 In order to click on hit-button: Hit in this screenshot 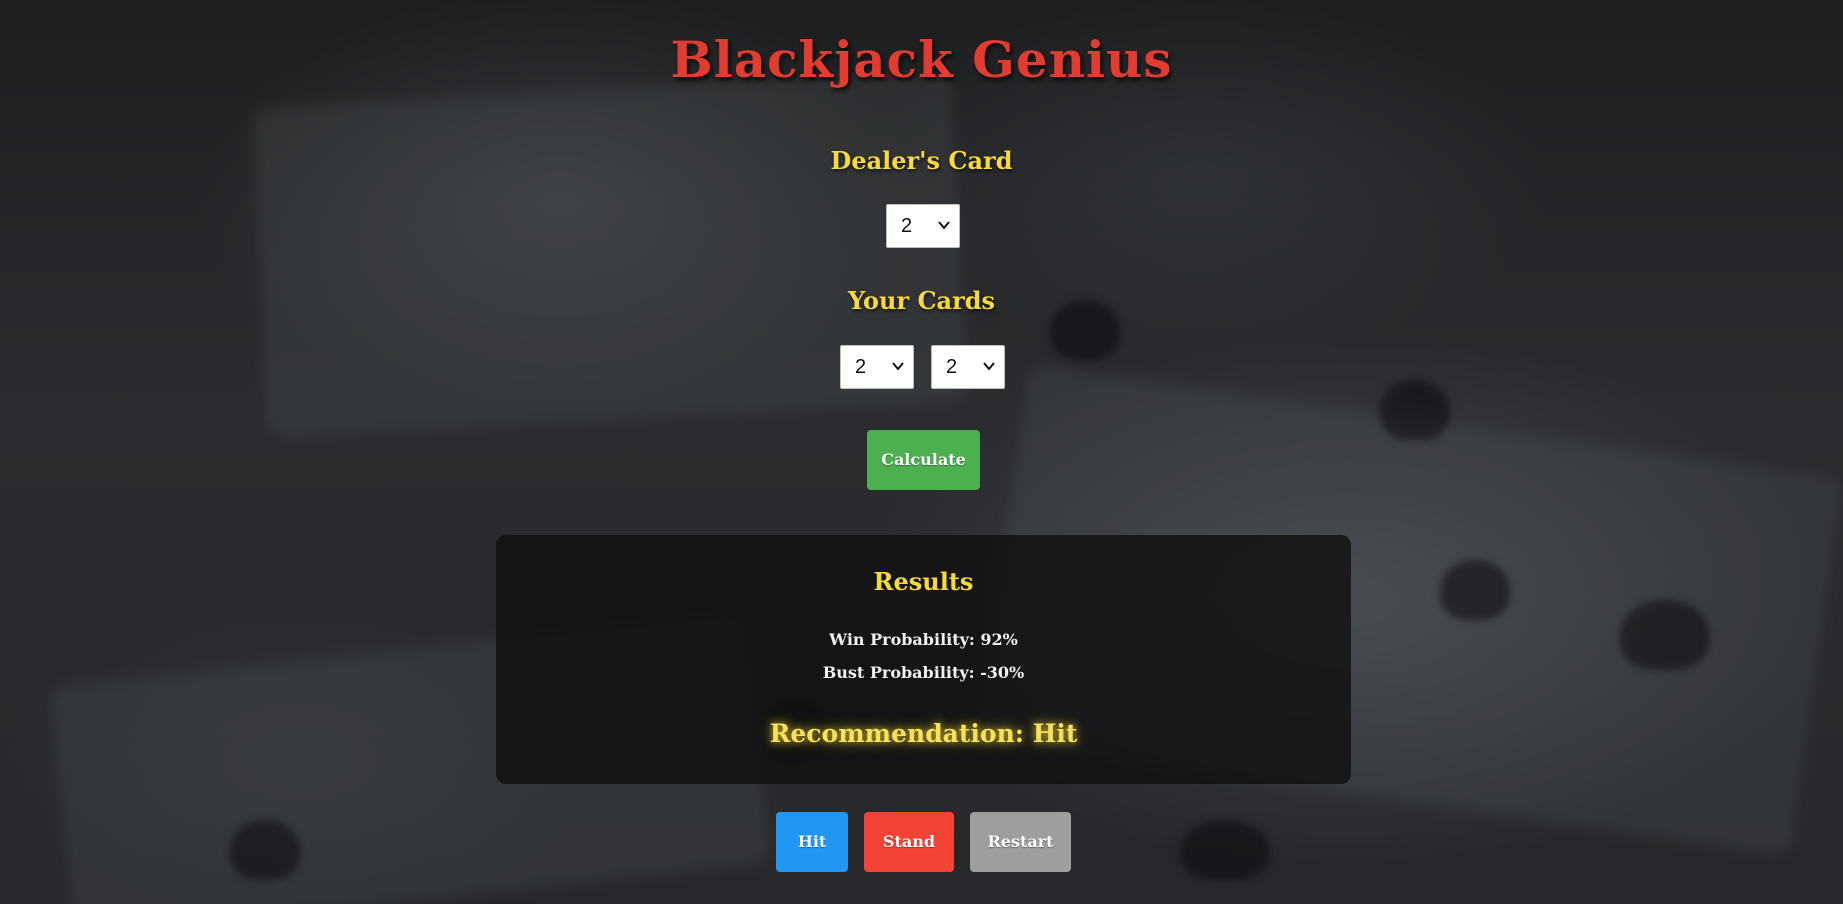, I will do `click(812, 842)`.